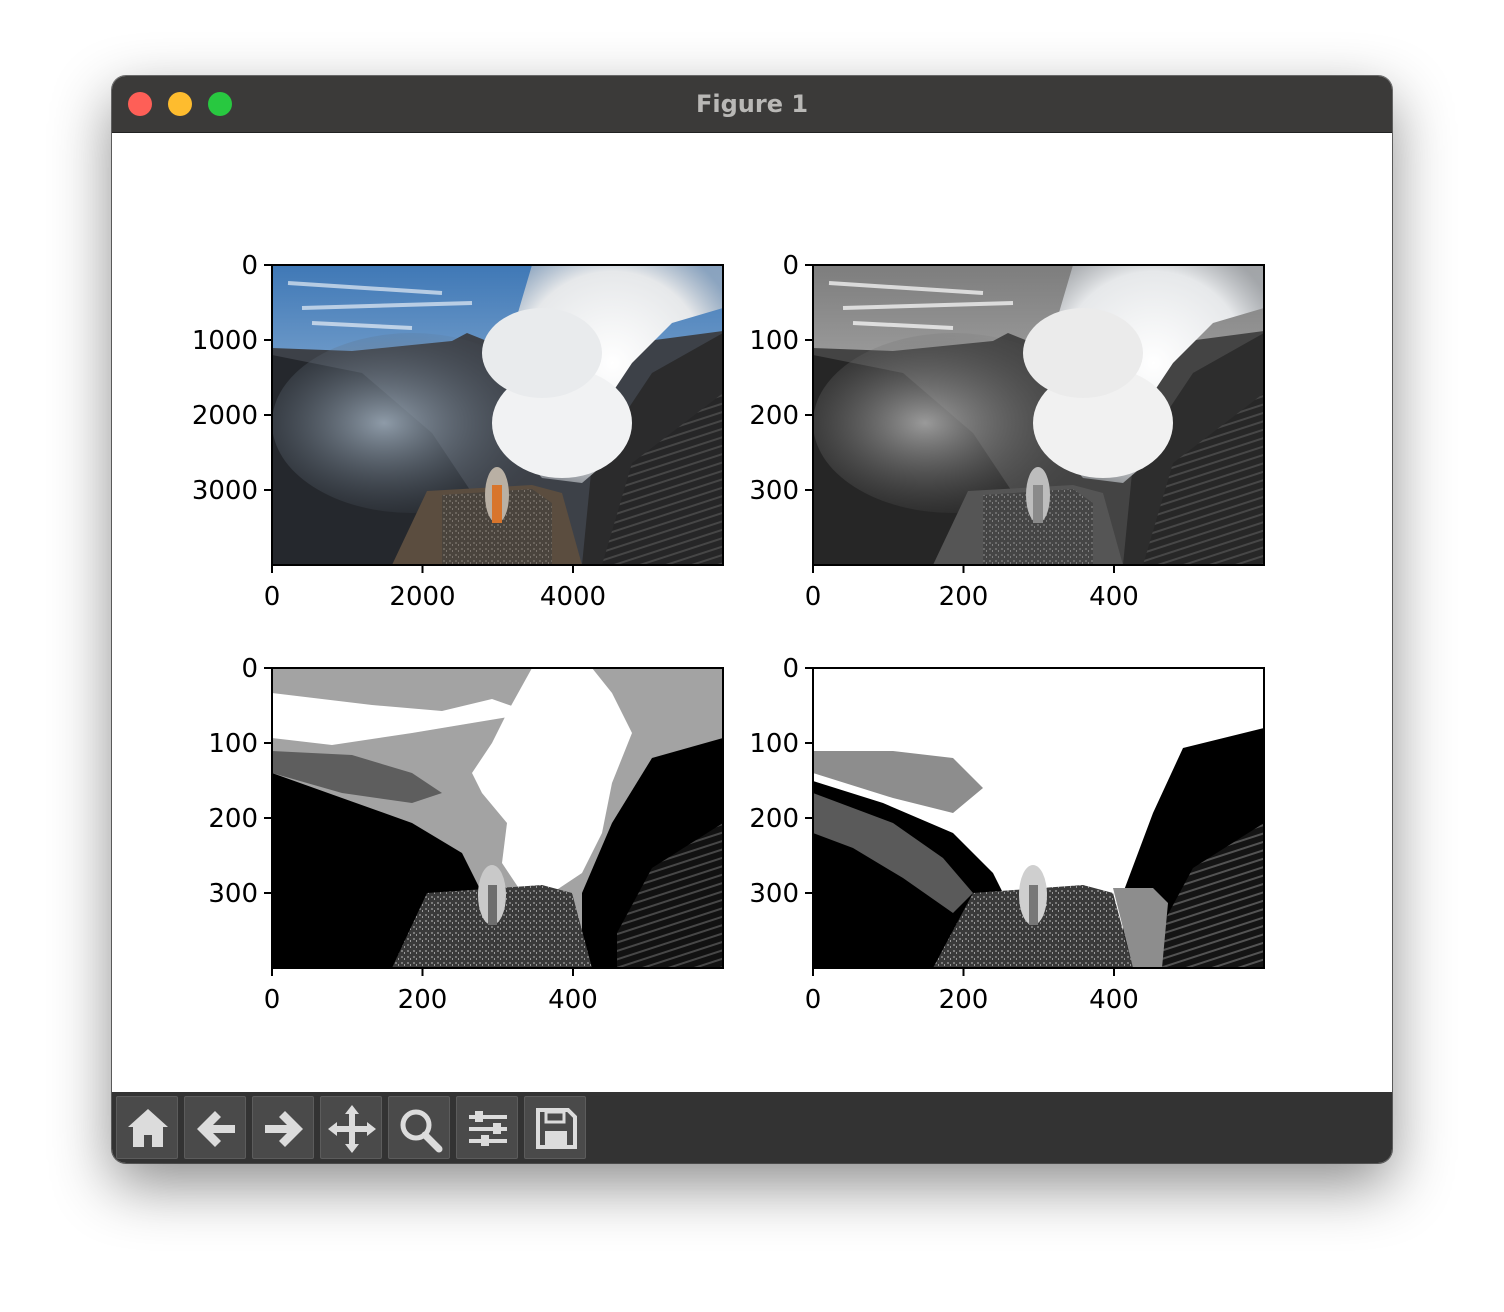 The height and width of the screenshot is (1312, 1504). What do you see at coordinates (573, 1000) in the screenshot?
I see `axes-3-xtick-label: 400` at bounding box center [573, 1000].